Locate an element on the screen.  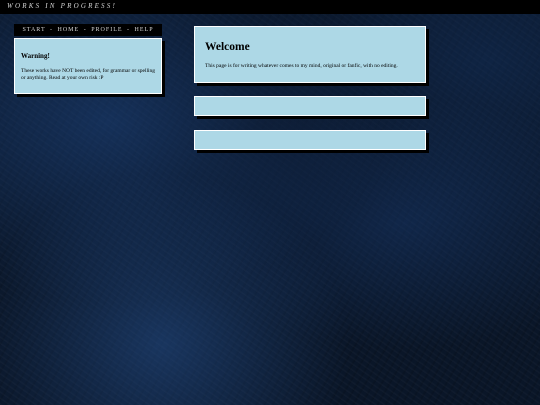
nav-link-start: START is located at coordinates (33, 30).